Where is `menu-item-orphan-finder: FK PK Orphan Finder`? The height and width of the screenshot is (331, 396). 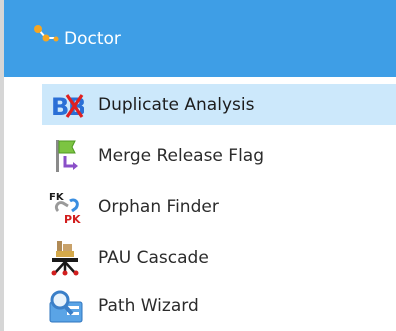 menu-item-orphan-finder: FK PK Orphan Finder is located at coordinates (219, 206).